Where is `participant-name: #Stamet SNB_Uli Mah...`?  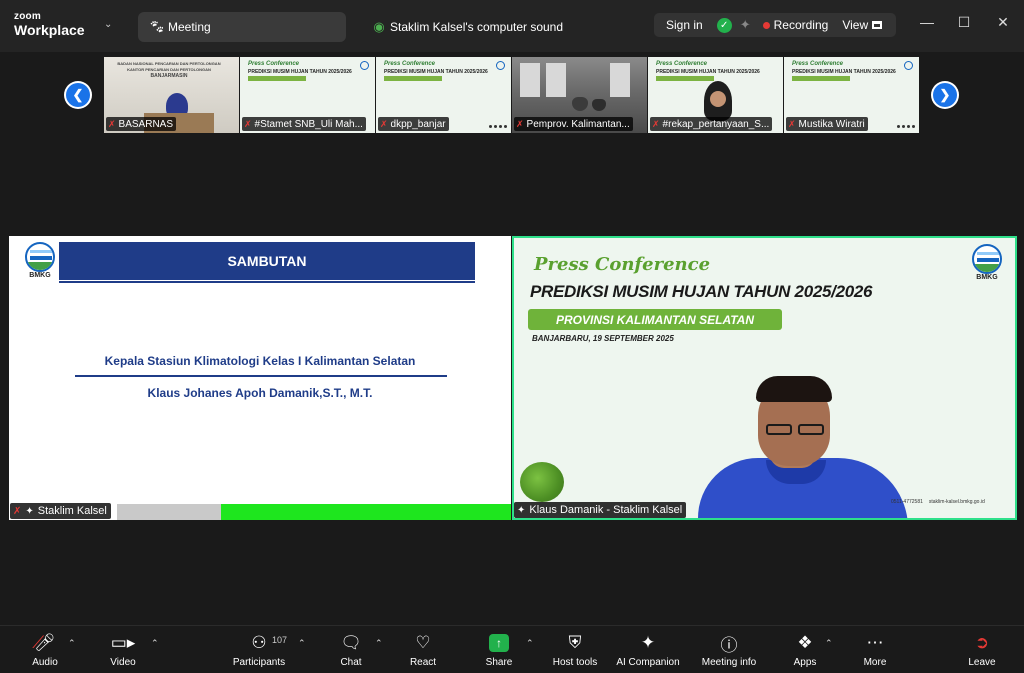
participant-name: #Stamet SNB_Uli Mah... is located at coordinates (308, 124).